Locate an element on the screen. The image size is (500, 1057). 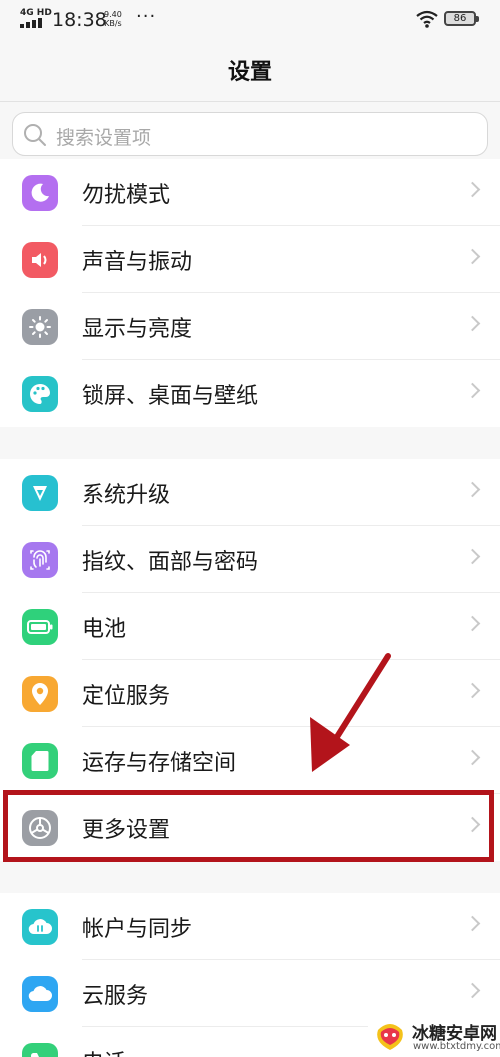
settings-item-display-brightness: 显示与亮度 is located at coordinates (250, 326).